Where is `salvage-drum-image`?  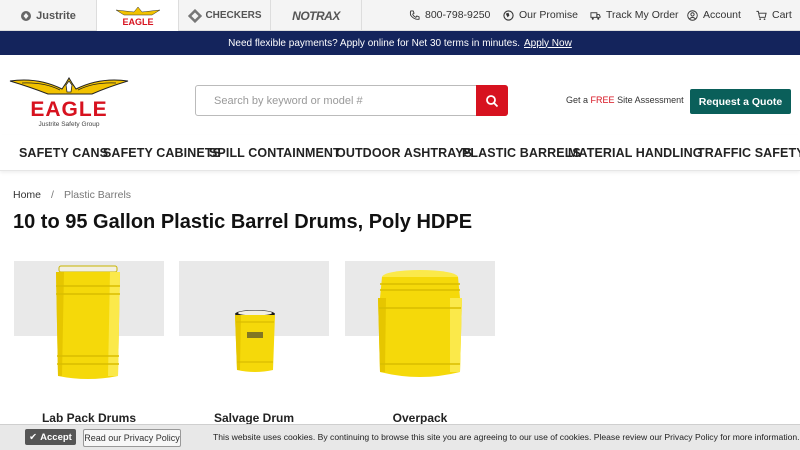 salvage-drum-image is located at coordinates (255, 341).